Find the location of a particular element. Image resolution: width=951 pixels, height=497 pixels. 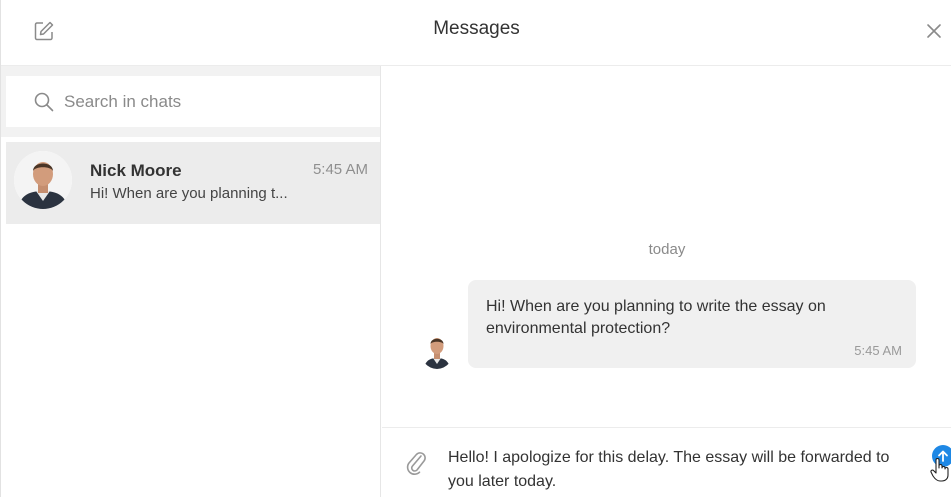

message-avatar is located at coordinates (437, 350).